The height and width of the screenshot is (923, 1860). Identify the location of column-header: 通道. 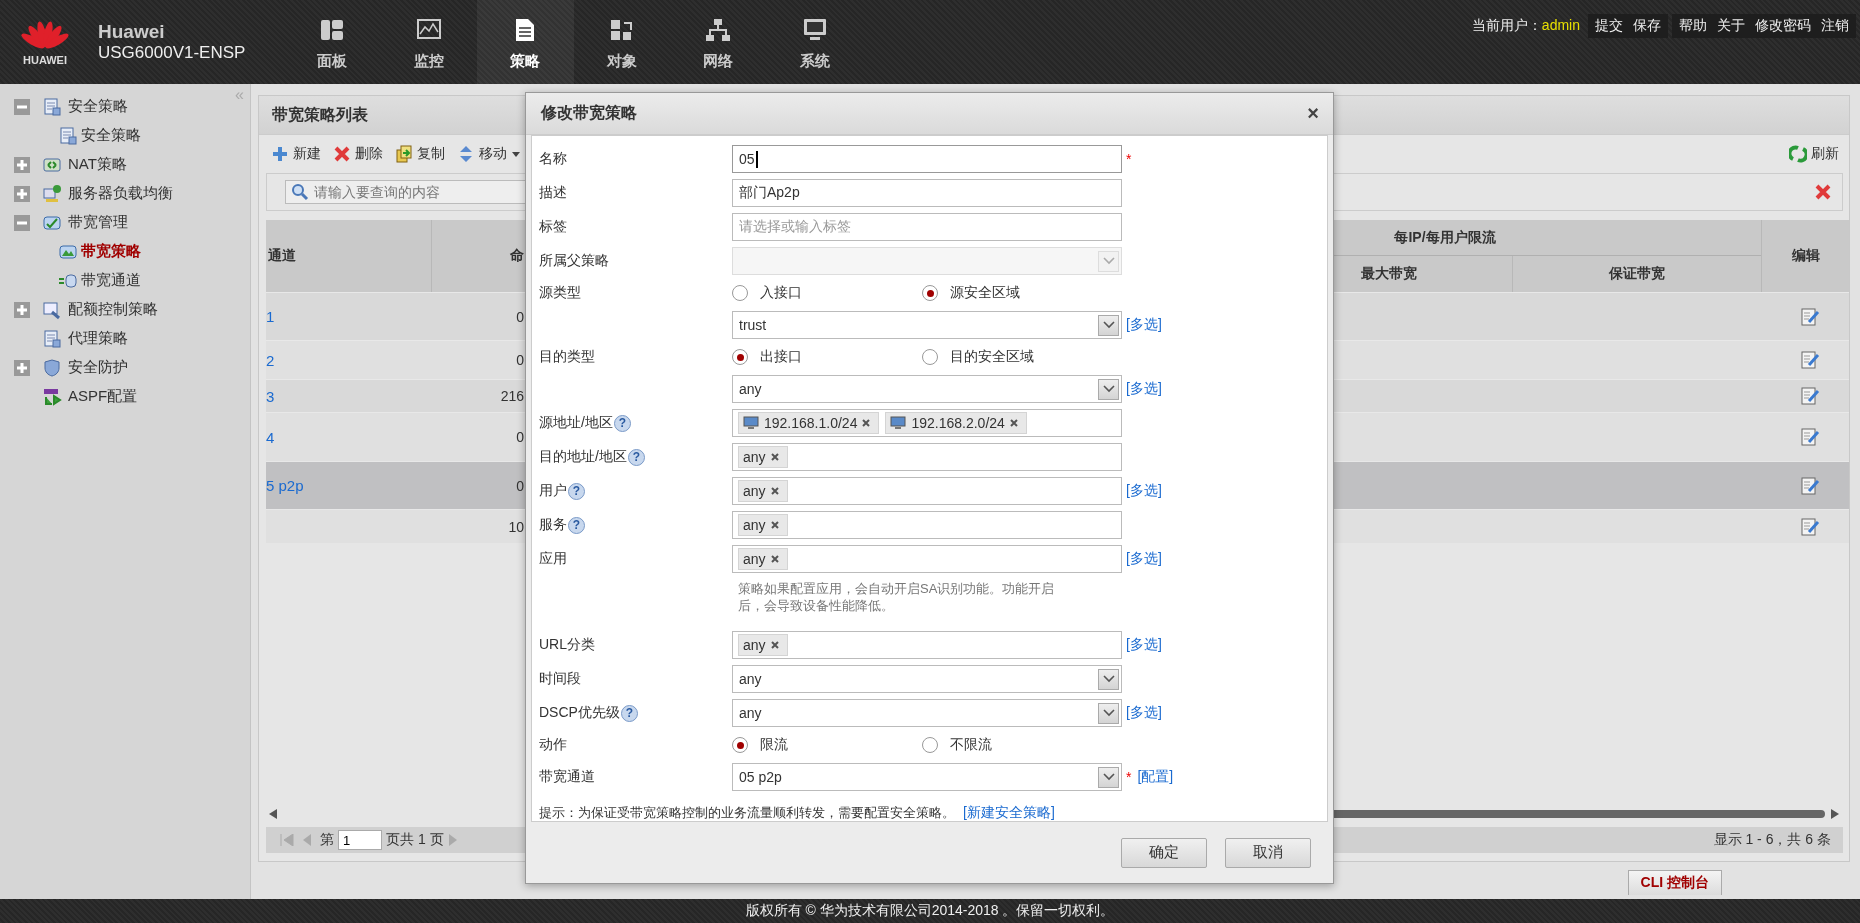
(349, 256).